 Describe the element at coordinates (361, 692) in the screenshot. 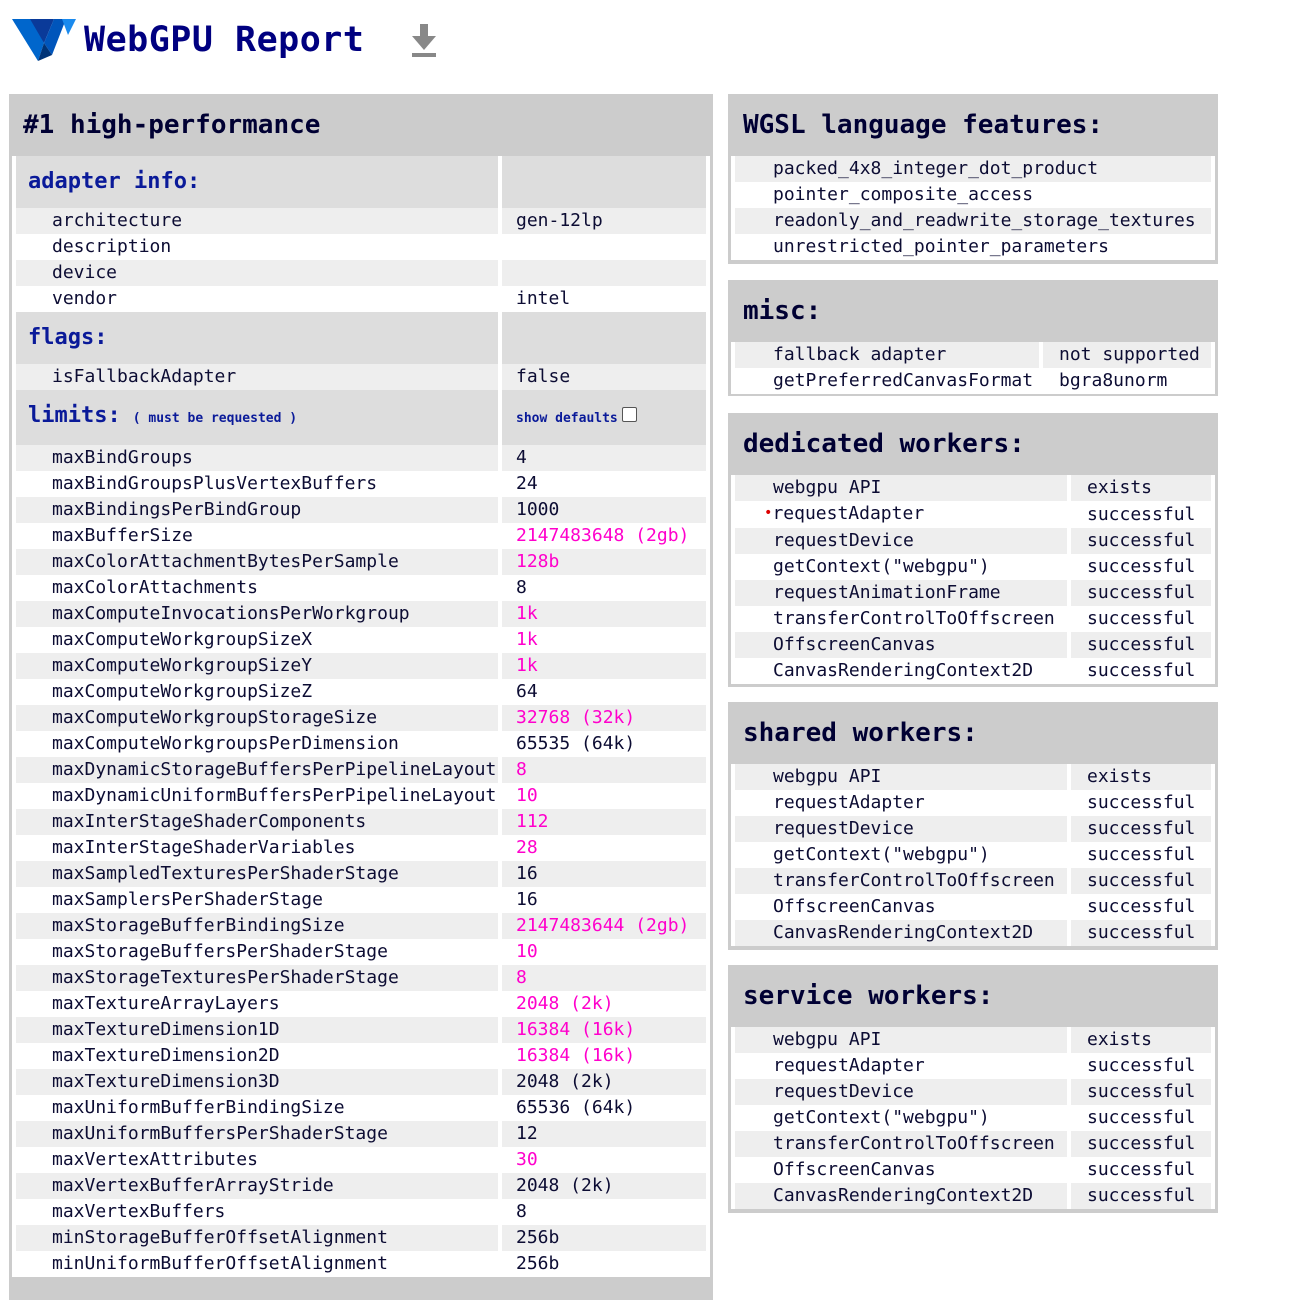

I see `table-row: maxComputeWorkgroupSizeZ 64` at that location.